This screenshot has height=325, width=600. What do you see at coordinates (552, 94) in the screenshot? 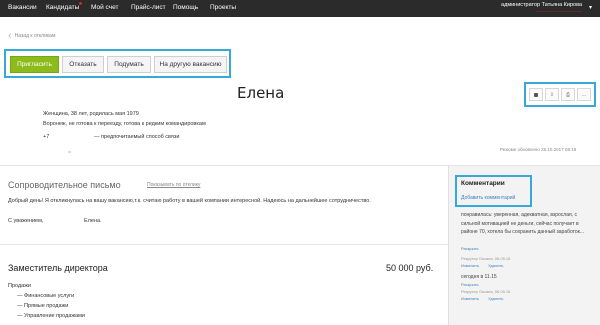
I see `download-icon: ⇩` at bounding box center [552, 94].